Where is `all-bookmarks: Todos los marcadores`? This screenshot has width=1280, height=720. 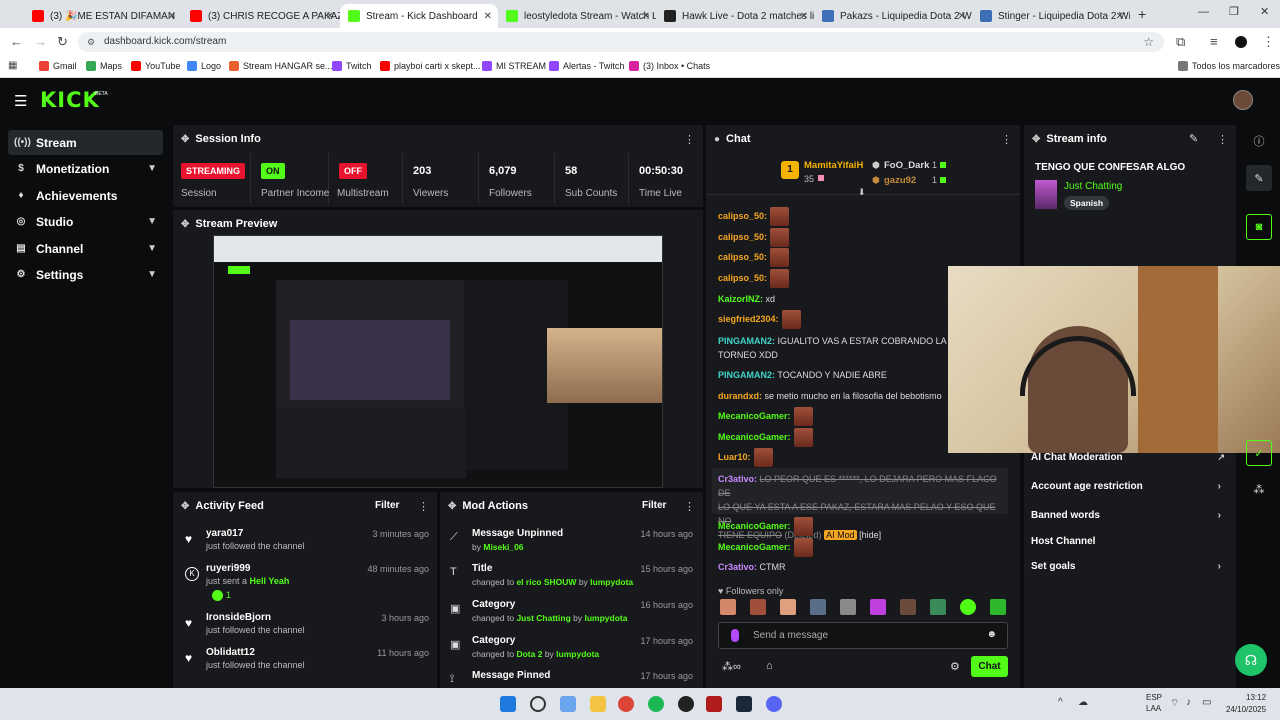 all-bookmarks: Todos los marcadores is located at coordinates (1229, 66).